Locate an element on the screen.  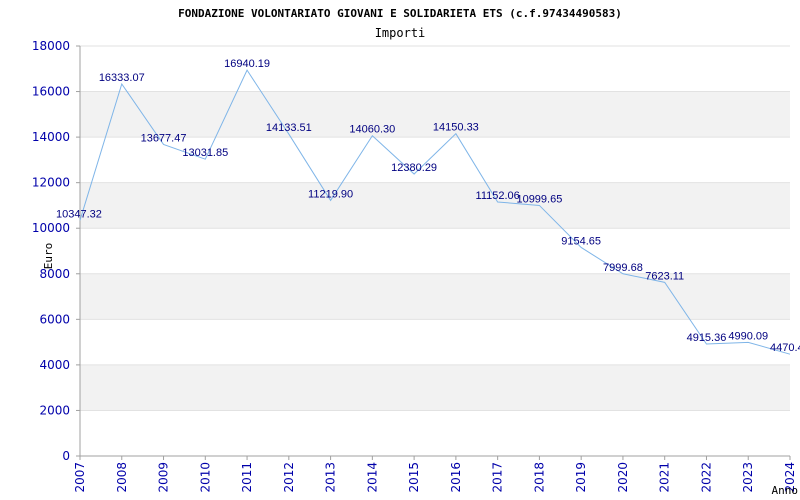
y-tick-label: 18000 is located at coordinates (51, 46).